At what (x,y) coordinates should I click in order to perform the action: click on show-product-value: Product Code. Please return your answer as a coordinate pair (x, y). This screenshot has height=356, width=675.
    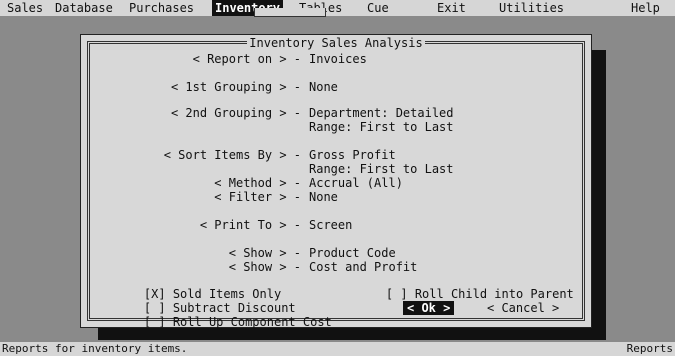
    Looking at the image, I should click on (352, 253).